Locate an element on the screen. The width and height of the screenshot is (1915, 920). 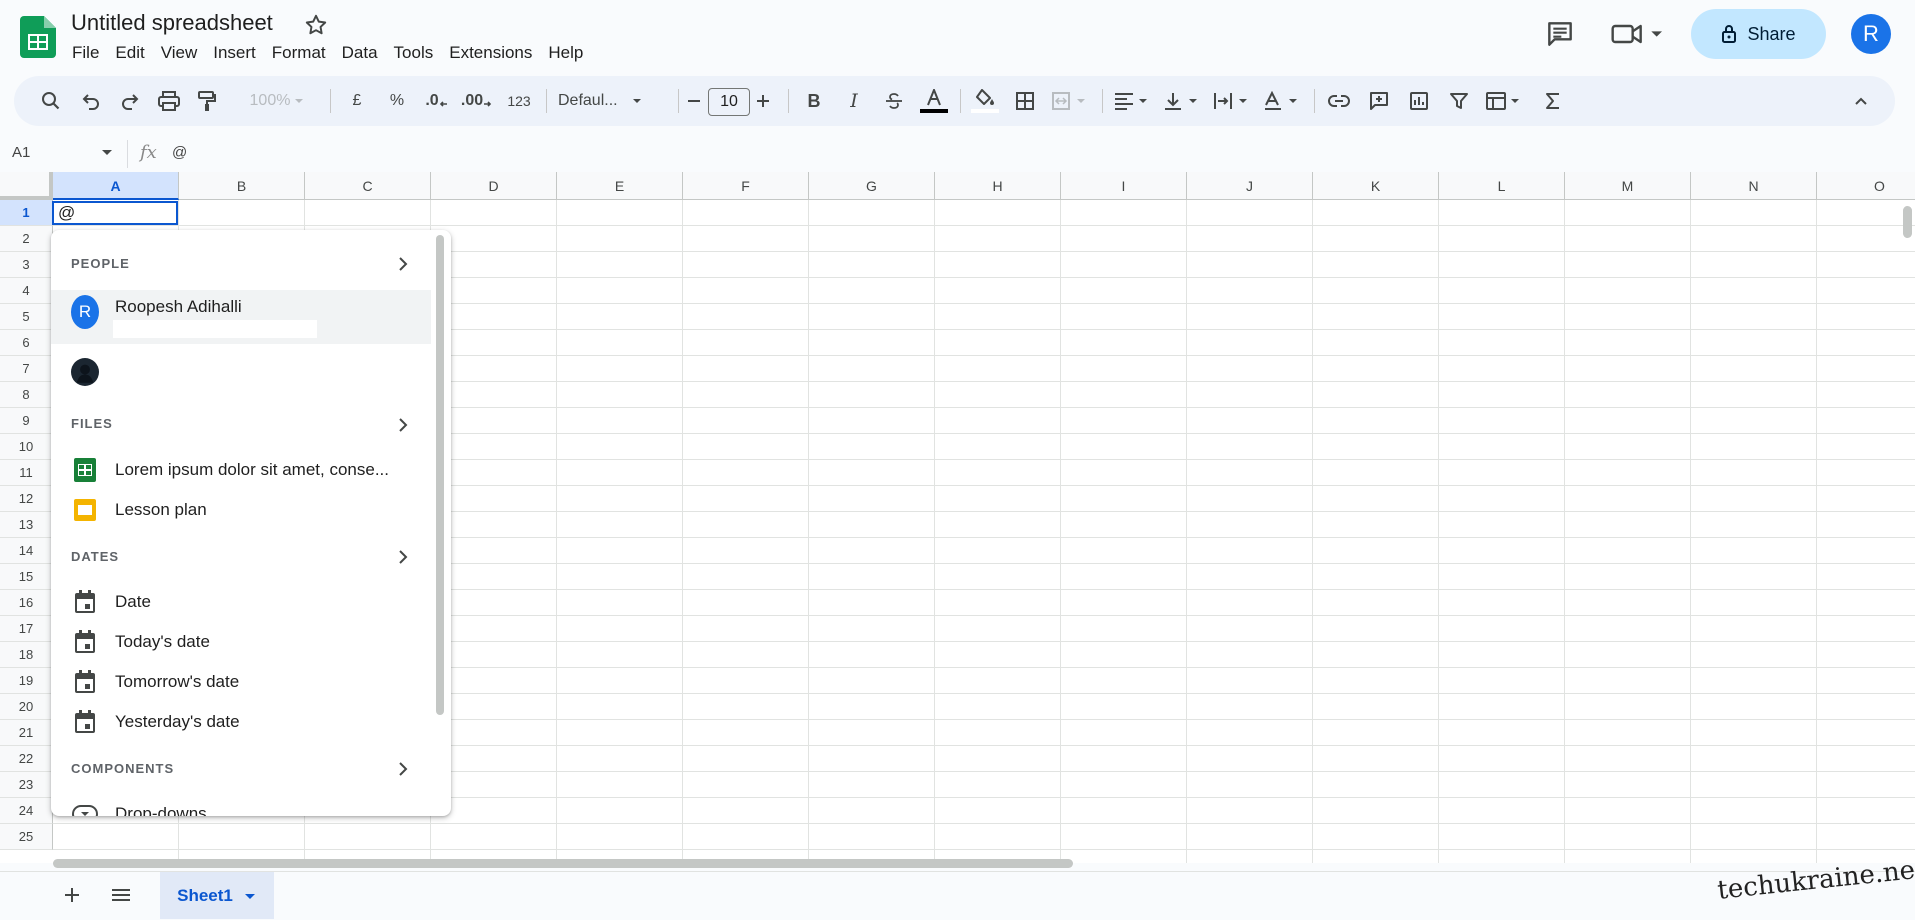
row-header-4: 4 is located at coordinates (26, 291).